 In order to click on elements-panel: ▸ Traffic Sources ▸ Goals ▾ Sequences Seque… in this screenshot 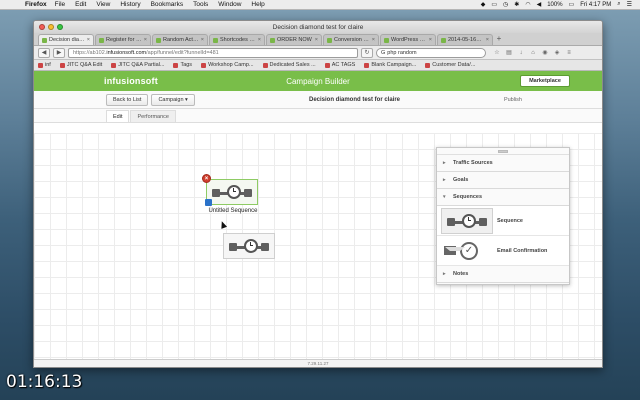, I will do `click(503, 216)`.